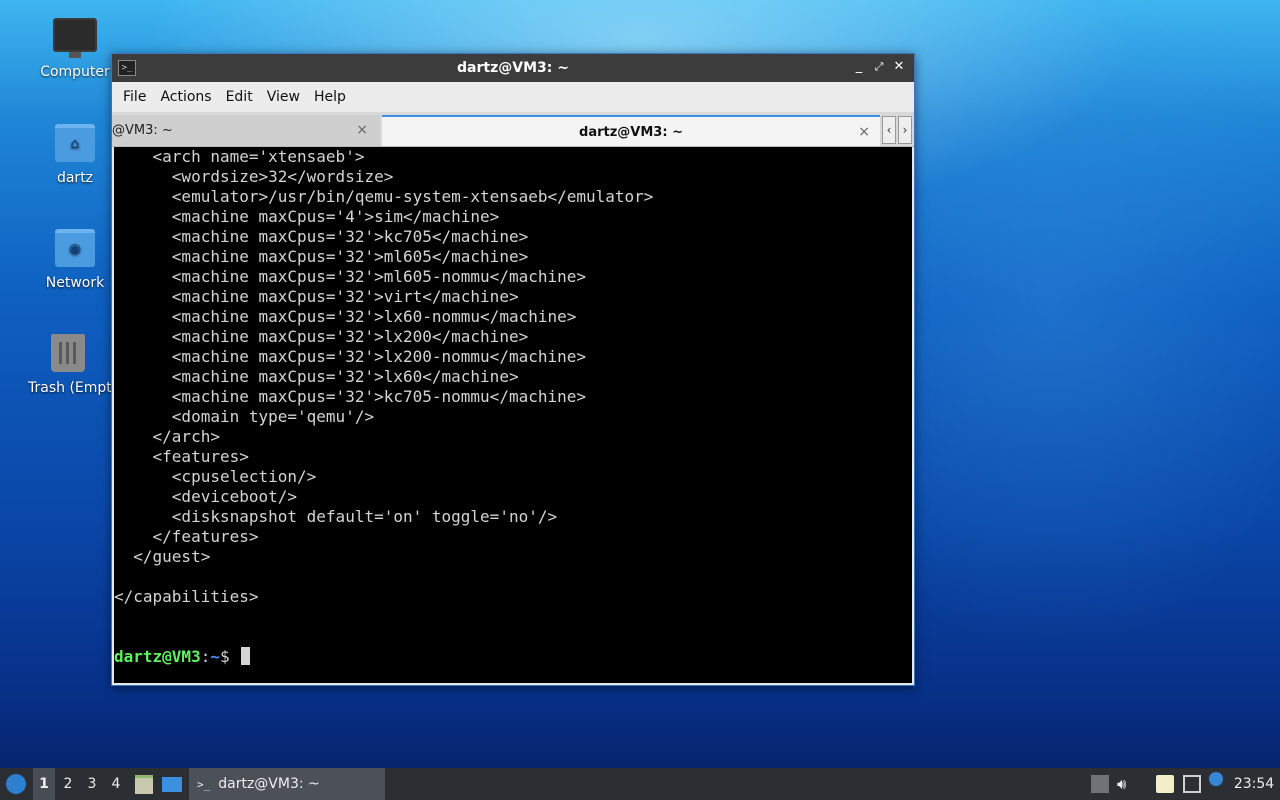 This screenshot has height=800, width=1280. I want to click on tab-label: dartz@VM3: ~, so click(631, 132).